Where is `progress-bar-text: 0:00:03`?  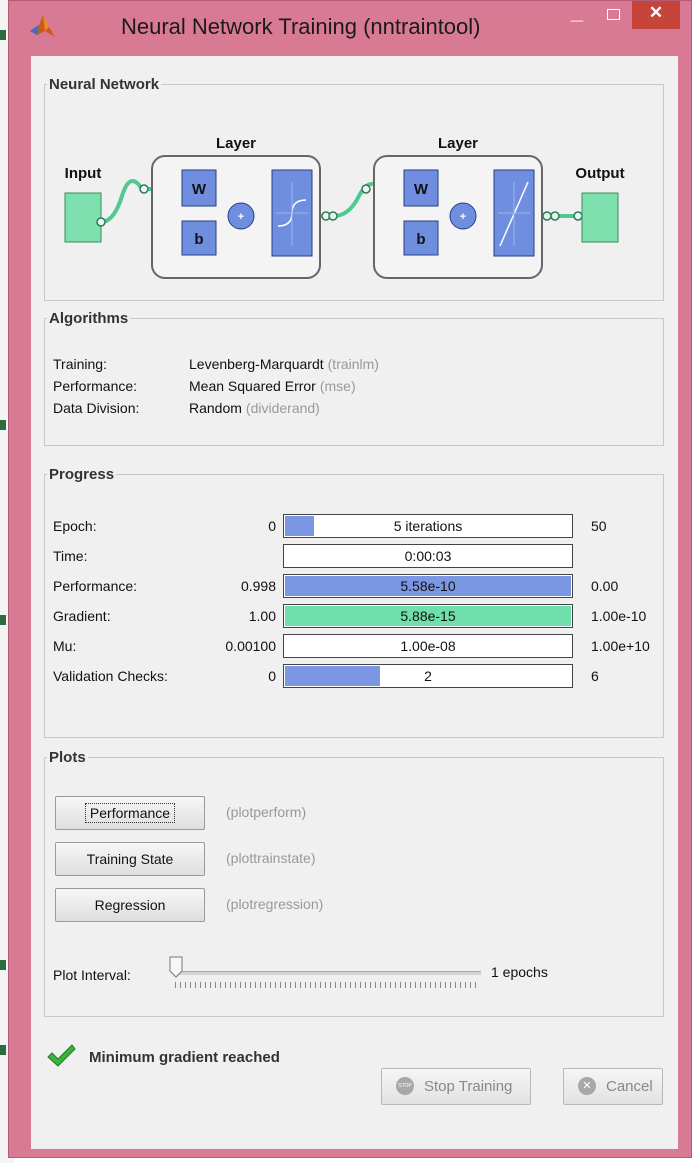
progress-bar-text: 0:00:03 is located at coordinates (428, 556).